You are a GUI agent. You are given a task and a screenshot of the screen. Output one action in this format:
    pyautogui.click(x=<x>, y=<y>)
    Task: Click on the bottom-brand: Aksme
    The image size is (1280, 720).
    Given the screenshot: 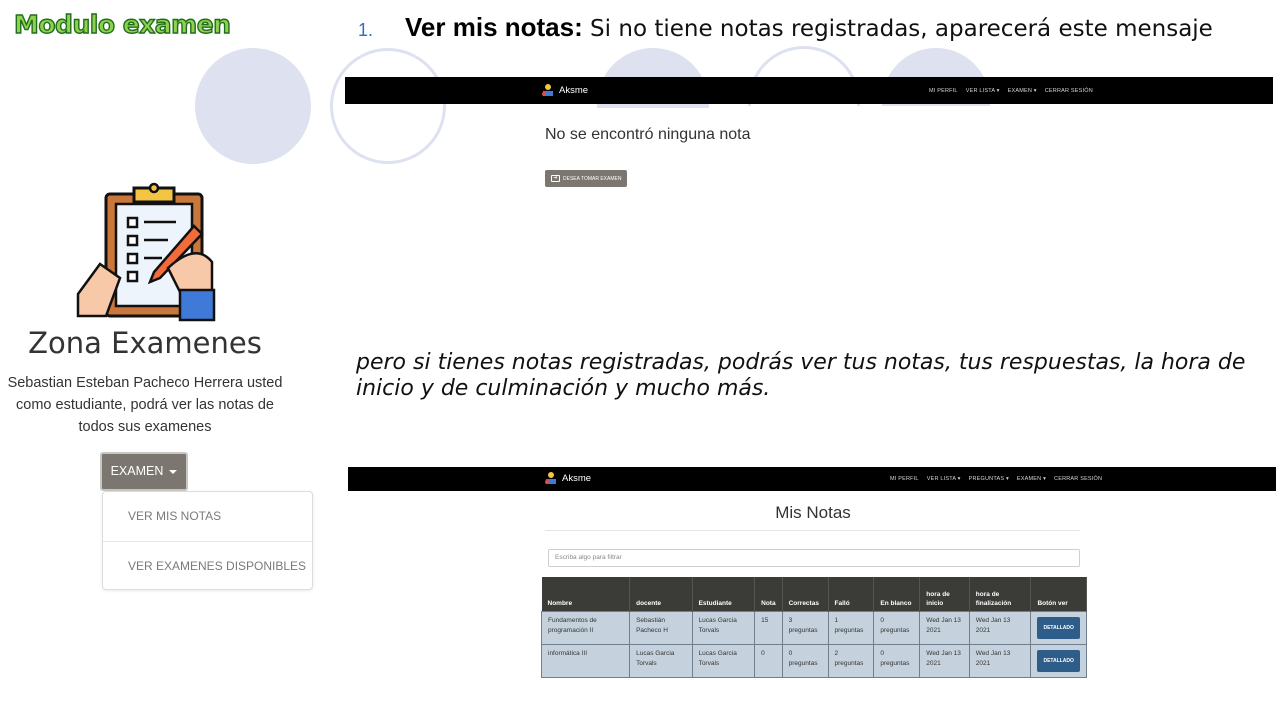 What is the action you would take?
    pyautogui.click(x=567, y=478)
    